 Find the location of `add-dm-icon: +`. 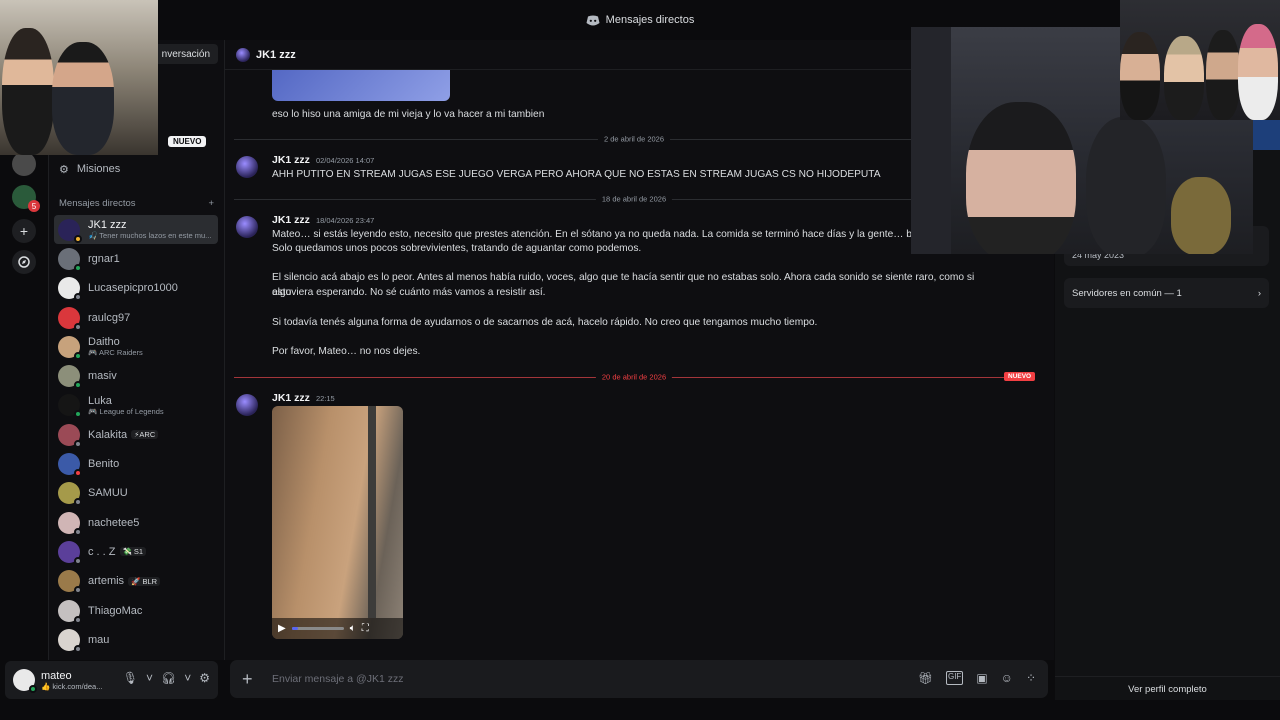

add-dm-icon: + is located at coordinates (211, 203).